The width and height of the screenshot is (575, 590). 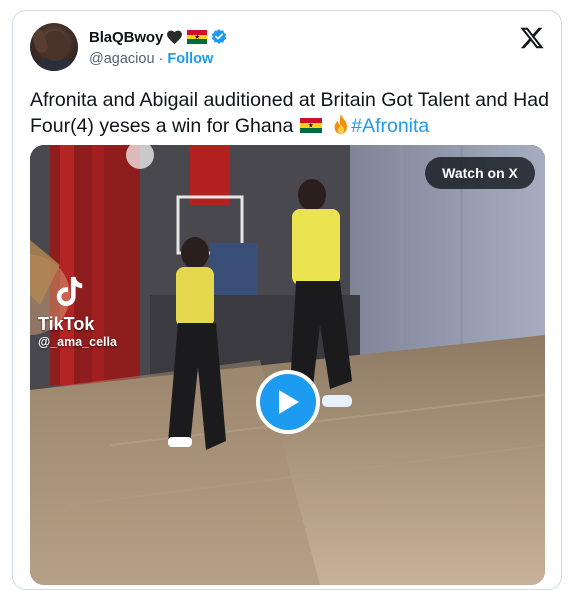 I want to click on play-button, so click(x=288, y=402).